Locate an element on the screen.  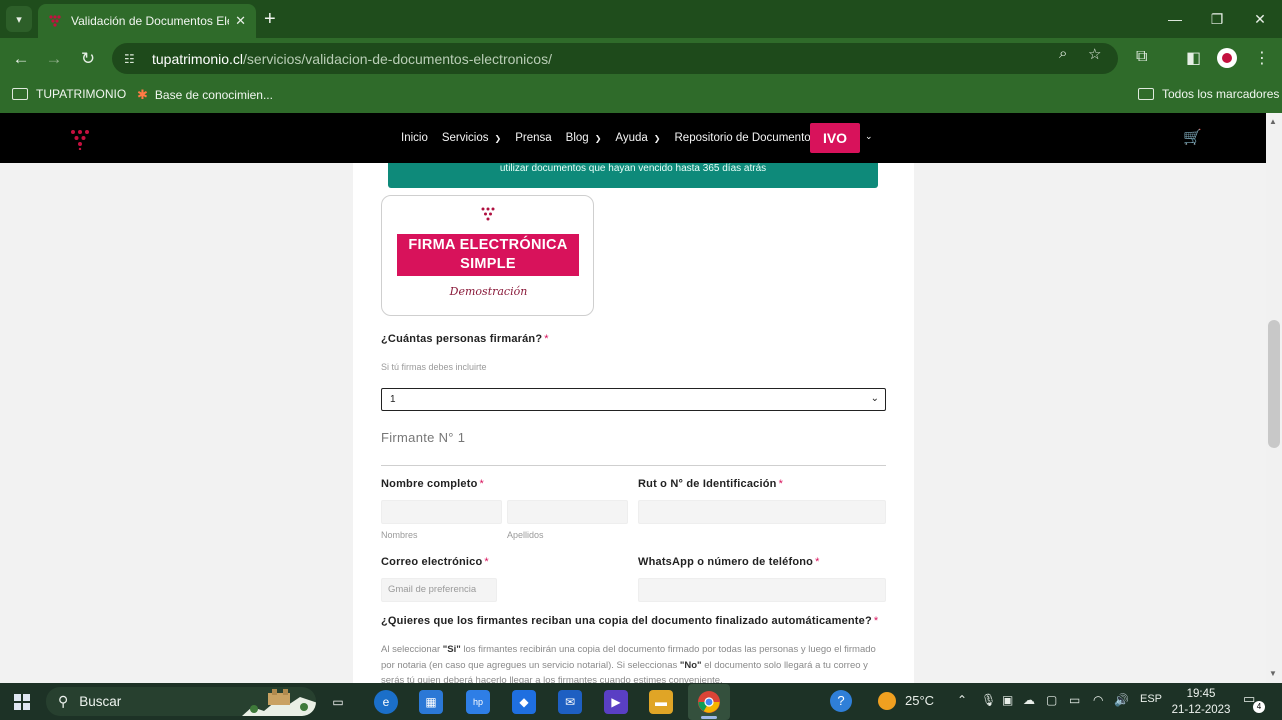
profile-avatar is located at coordinates (1227, 58).